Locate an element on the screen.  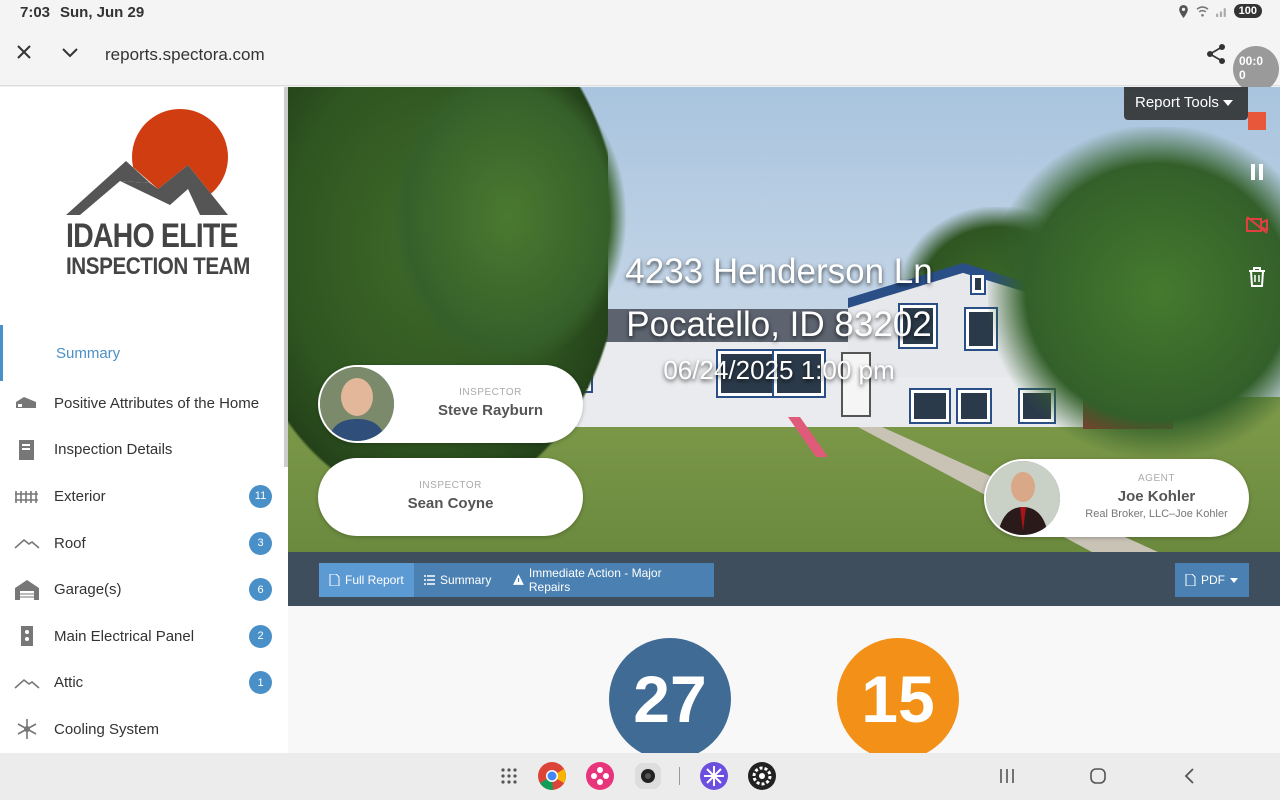
agent-name: Joe Kohler is located at coordinates (1156, 496).